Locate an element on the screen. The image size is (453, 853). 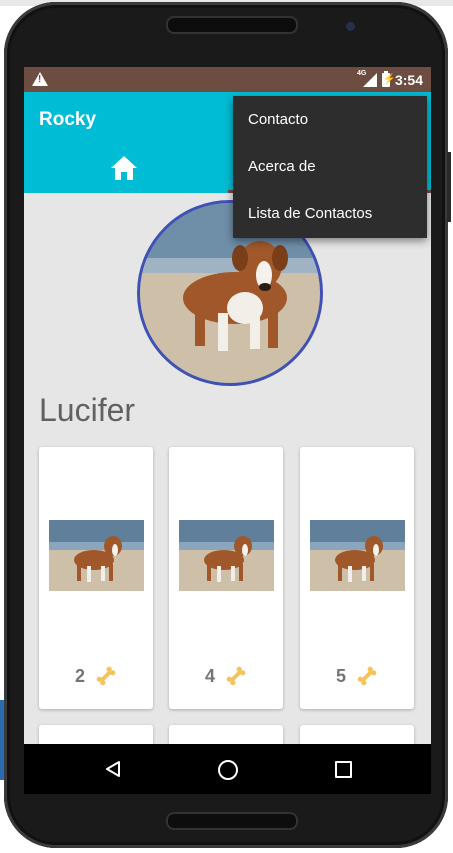
menu-item-lista-contactos: Lista de Contactos is located at coordinates (330, 213).